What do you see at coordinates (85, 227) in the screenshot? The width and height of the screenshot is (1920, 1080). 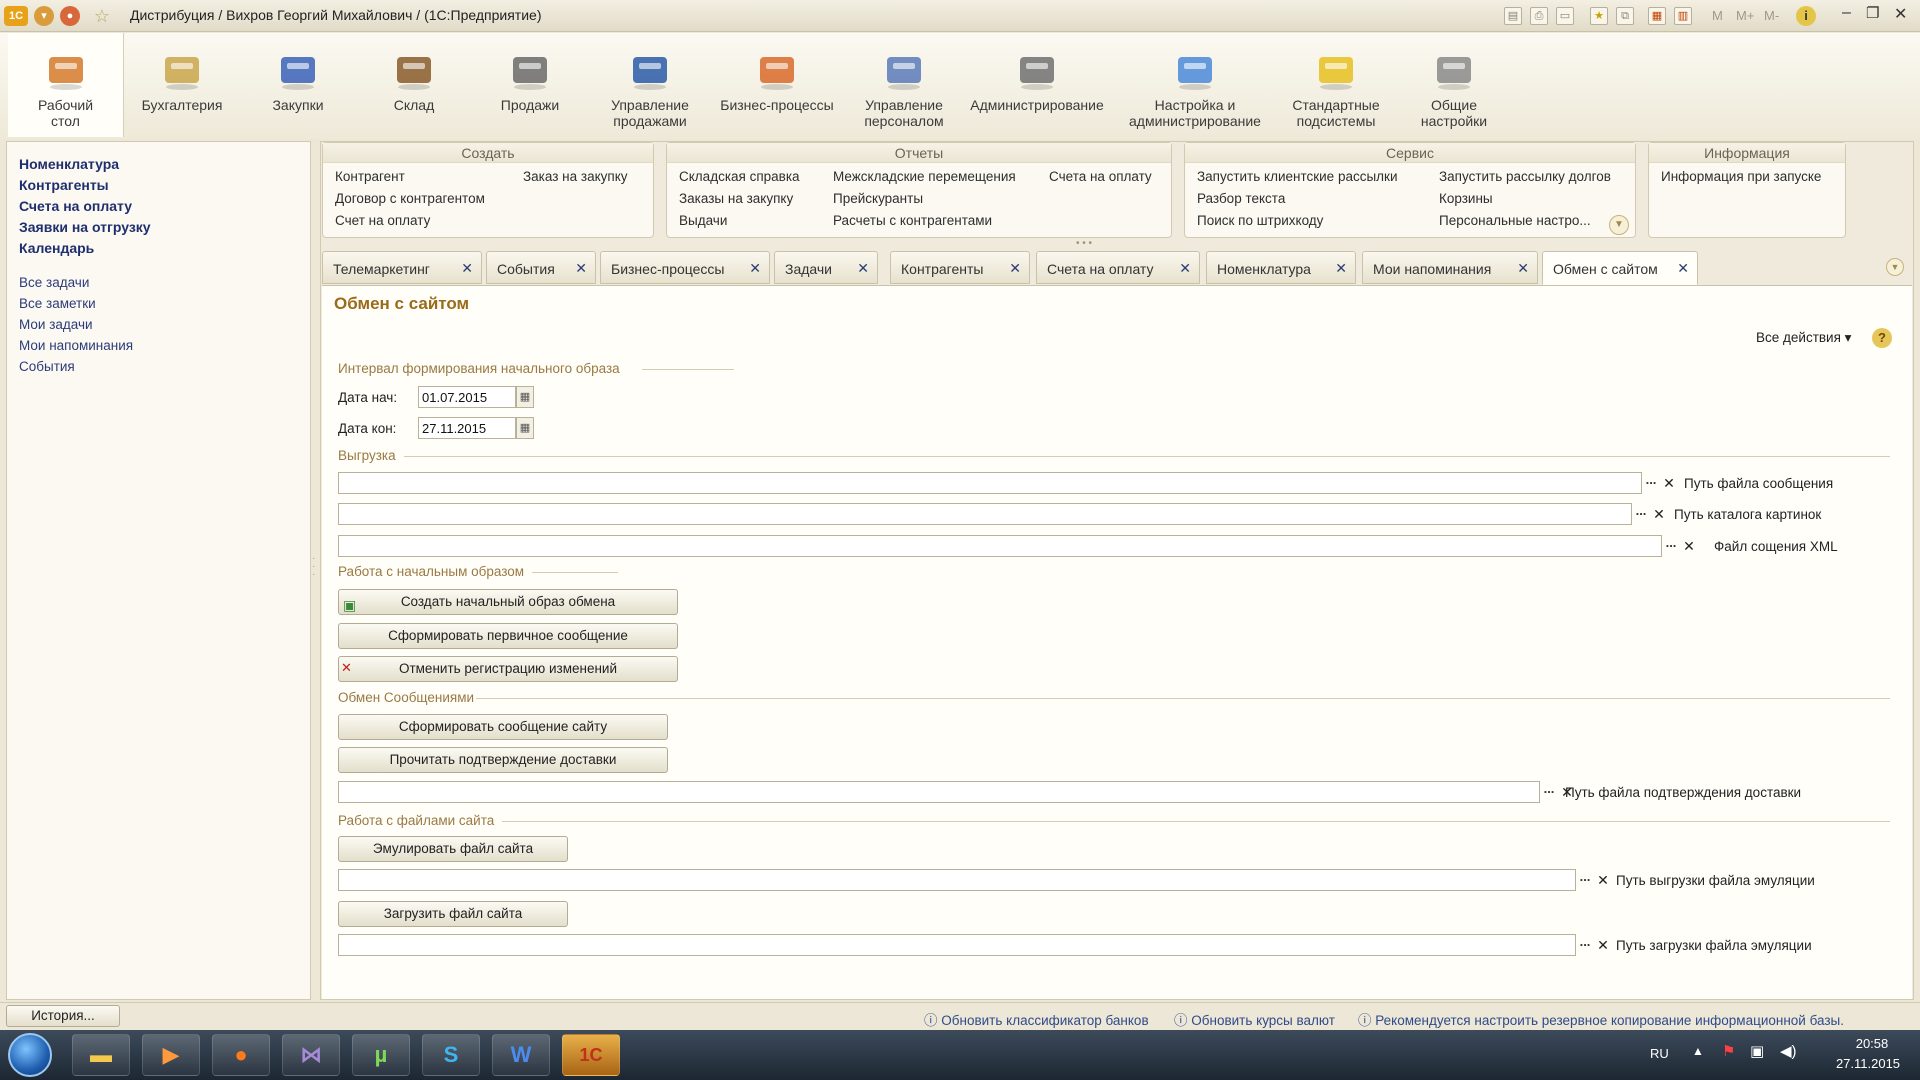 I see `sidebar-item-shipment-requests: Заявки на отгрузку` at bounding box center [85, 227].